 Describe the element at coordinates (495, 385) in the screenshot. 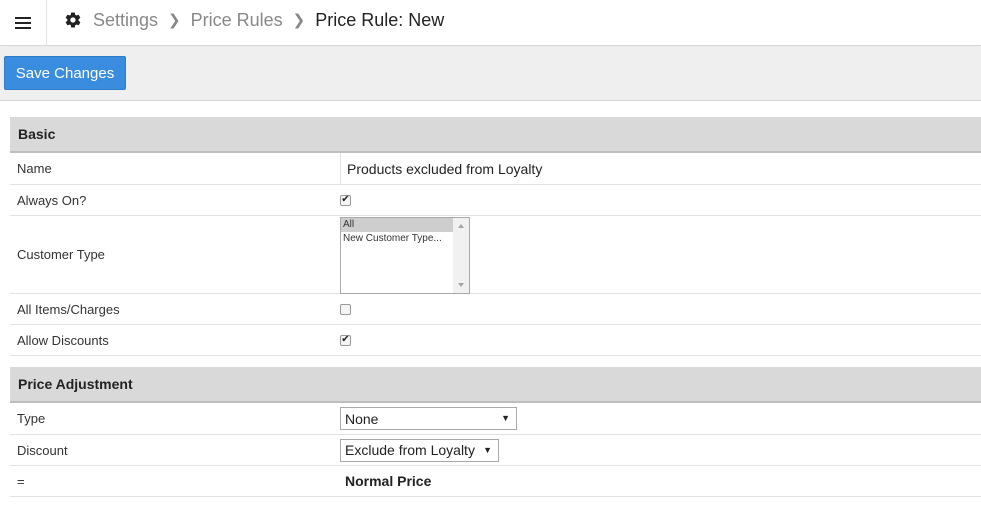

I see `section-header-price-adjustment: Price Adjustment` at that location.